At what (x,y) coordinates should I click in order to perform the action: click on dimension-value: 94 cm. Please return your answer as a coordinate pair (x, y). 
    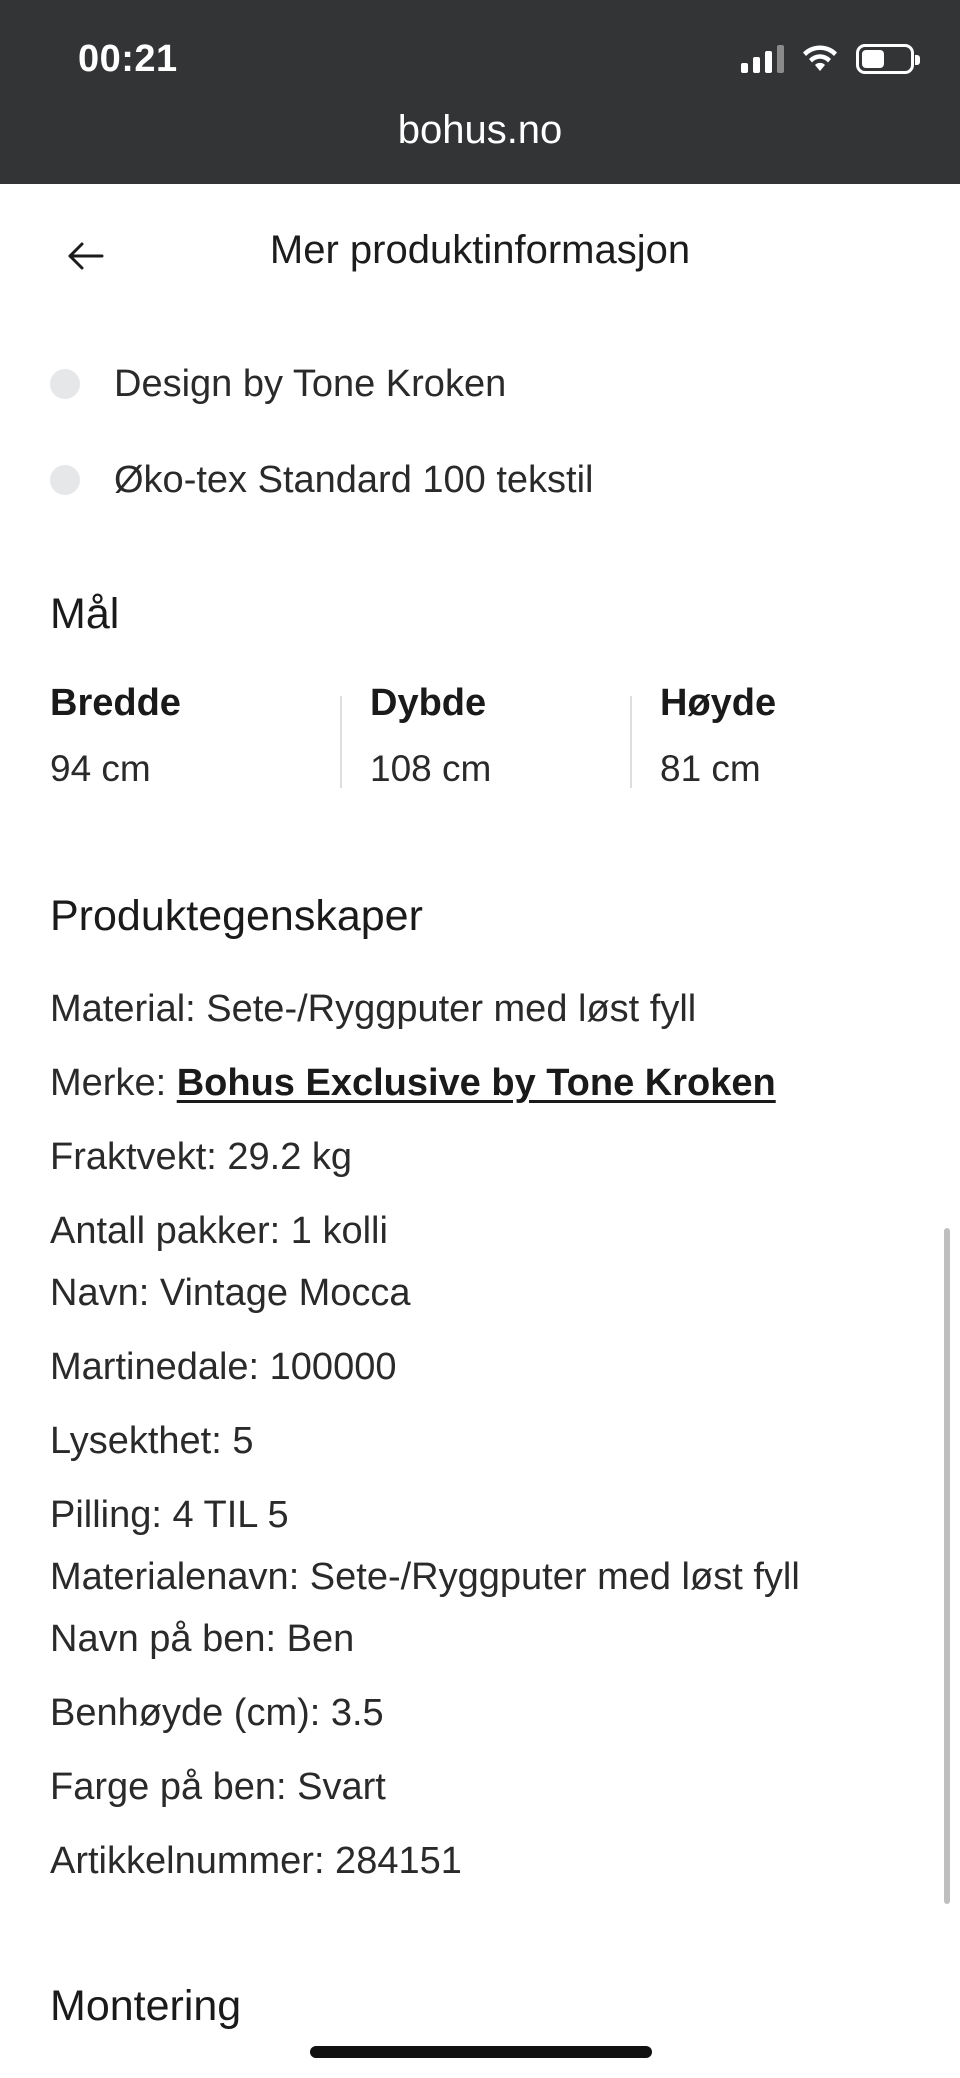
    Looking at the image, I should click on (100, 768).